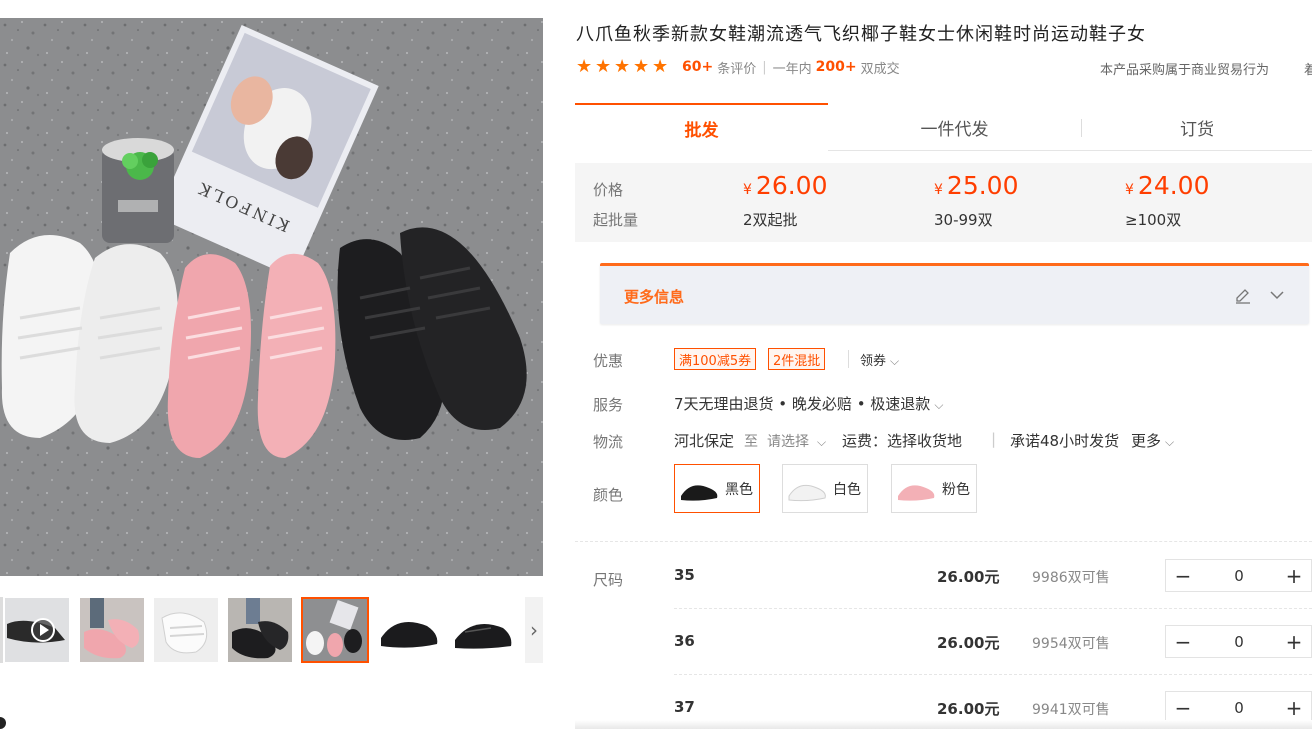 This screenshot has height=729, width=1312. Describe the element at coordinates (796, 441) in the screenshot. I see `destination-select: 请选择 ⌵` at that location.